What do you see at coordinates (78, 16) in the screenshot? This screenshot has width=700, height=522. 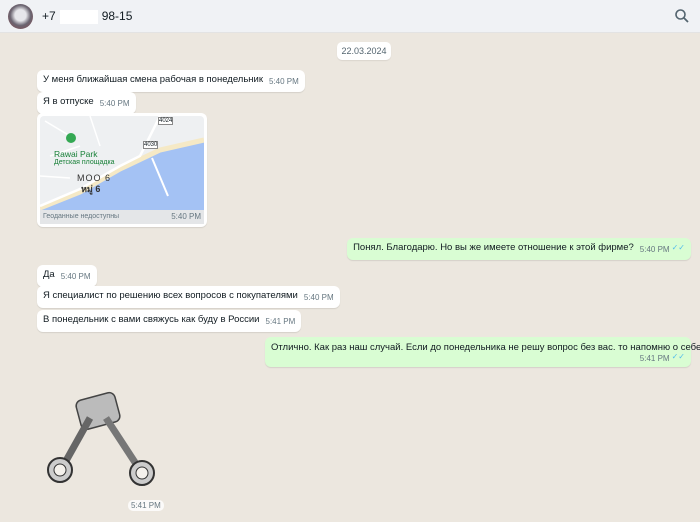 I see `redacted-block` at bounding box center [78, 16].